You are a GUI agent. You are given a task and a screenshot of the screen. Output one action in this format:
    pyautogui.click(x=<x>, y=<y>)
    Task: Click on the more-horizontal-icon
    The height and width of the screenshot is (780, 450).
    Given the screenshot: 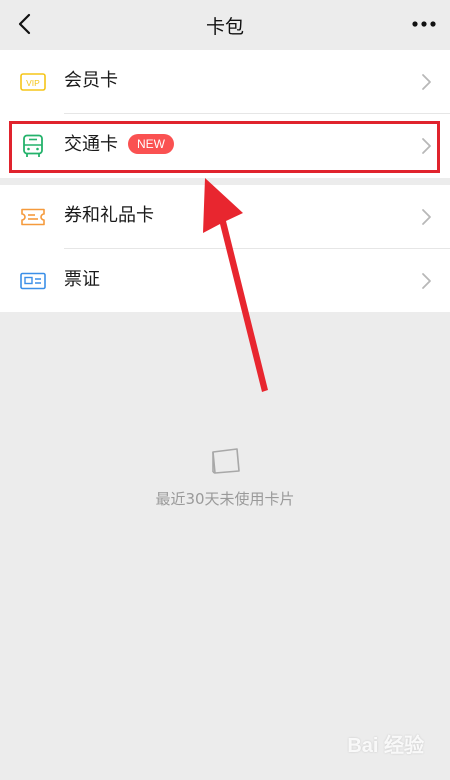 What is the action you would take?
    pyautogui.click(x=424, y=24)
    